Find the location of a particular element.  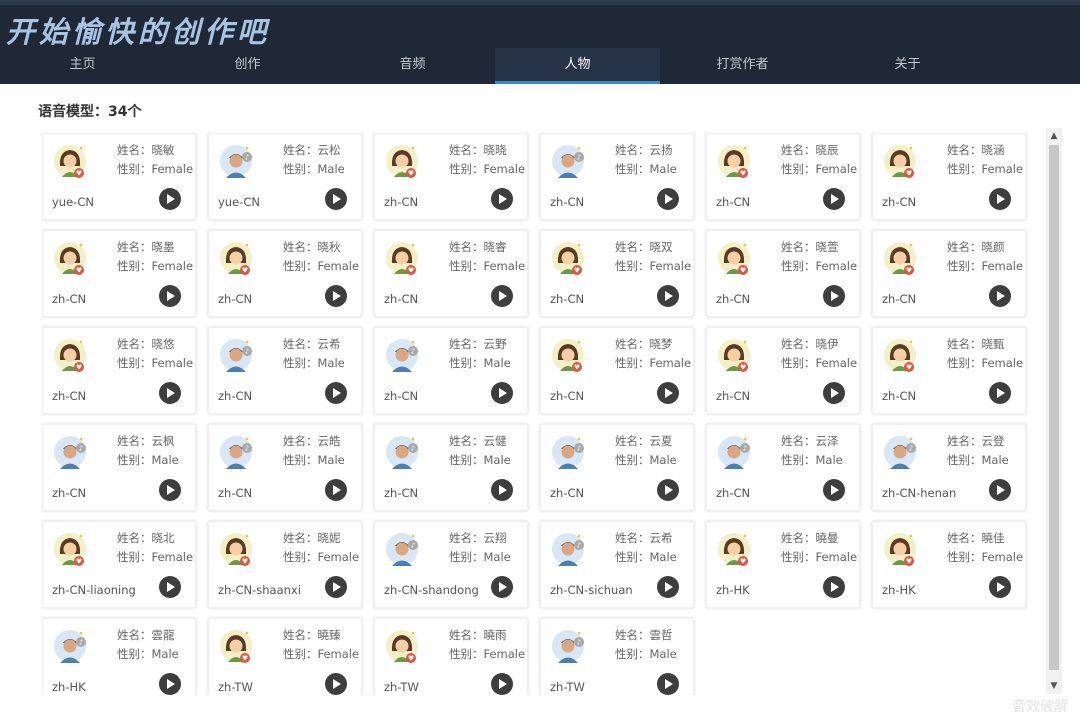

voice-card: ♥ 姓名：曉佳 性别：Female zh-HK is located at coordinates (949, 564).